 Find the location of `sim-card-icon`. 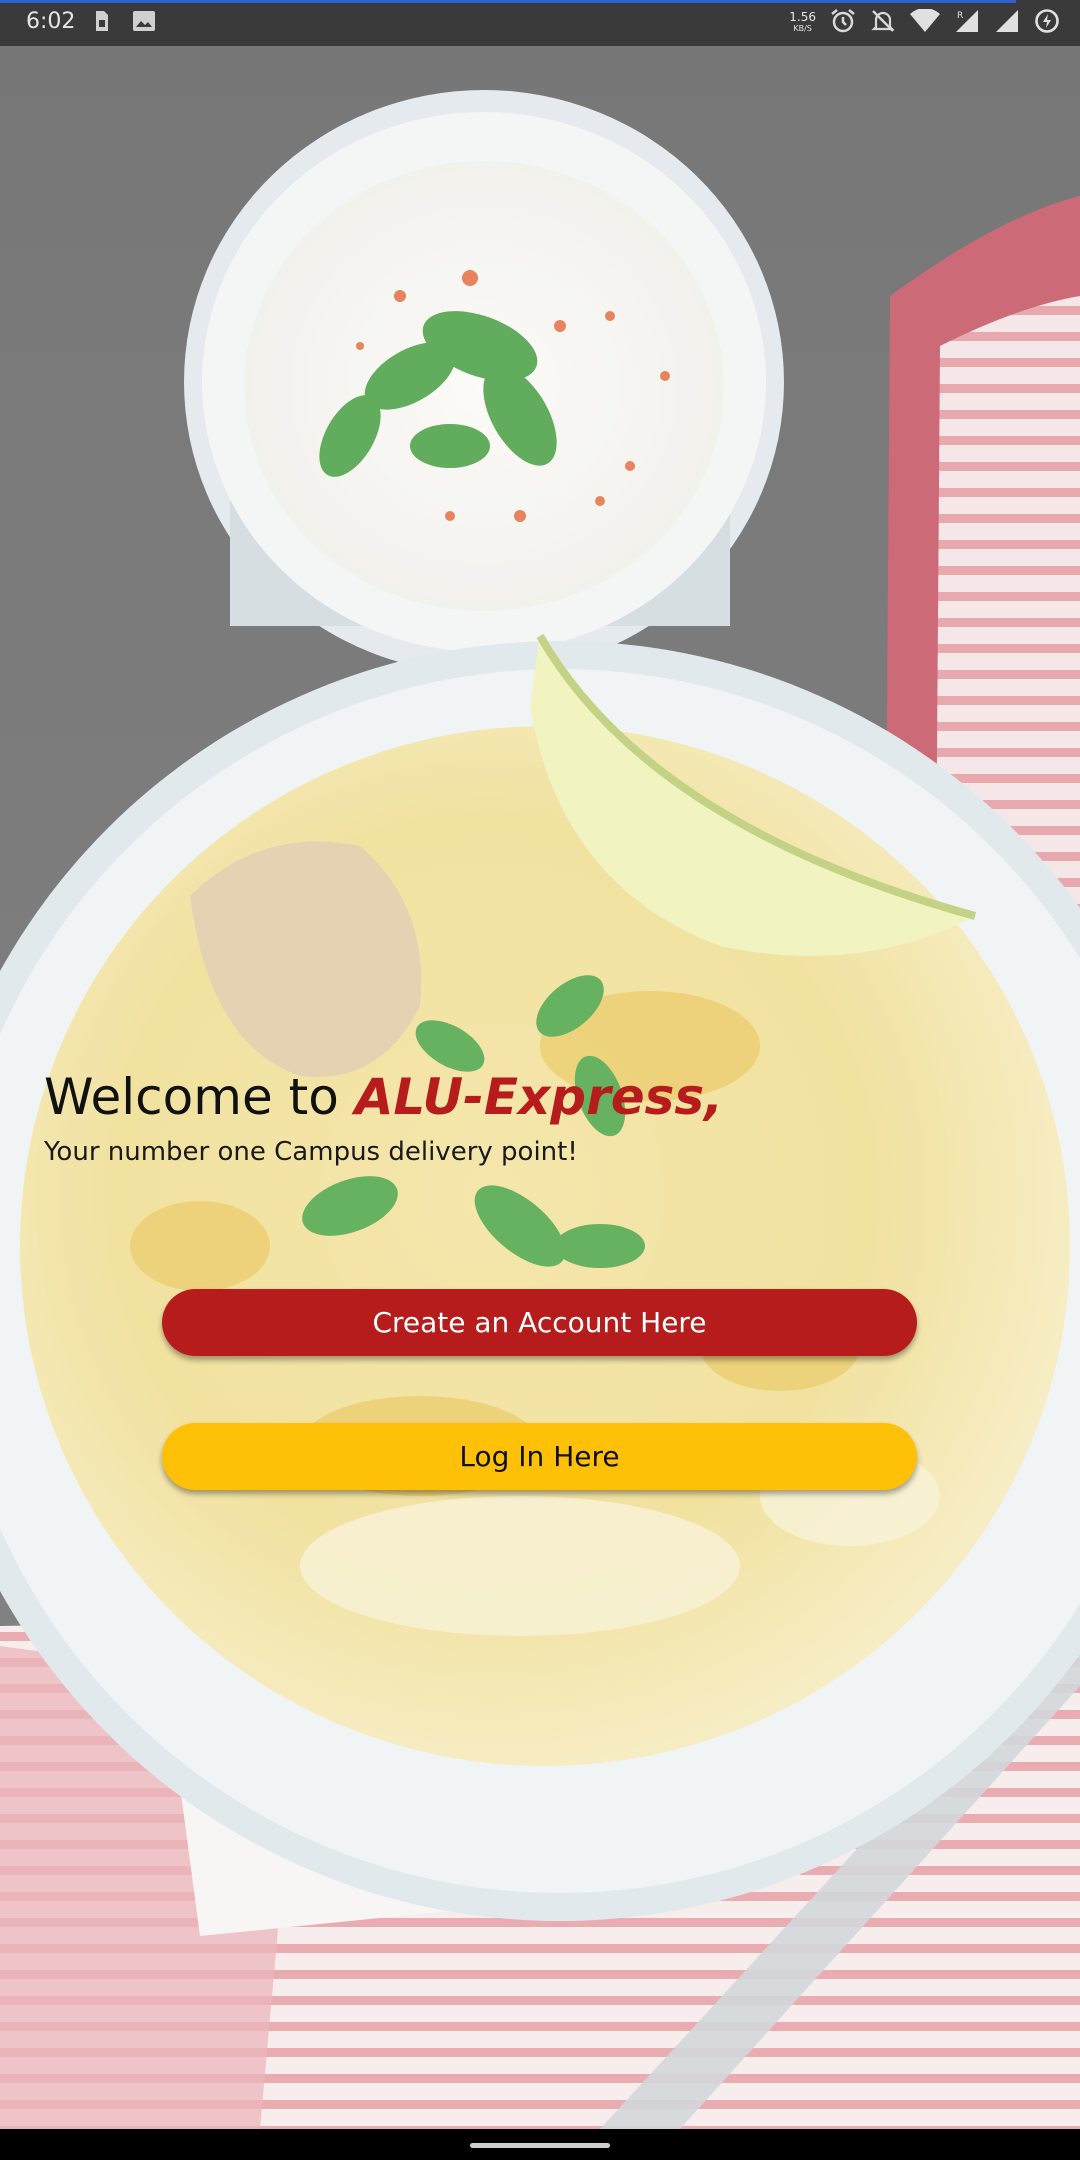

sim-card-icon is located at coordinates (102, 23).